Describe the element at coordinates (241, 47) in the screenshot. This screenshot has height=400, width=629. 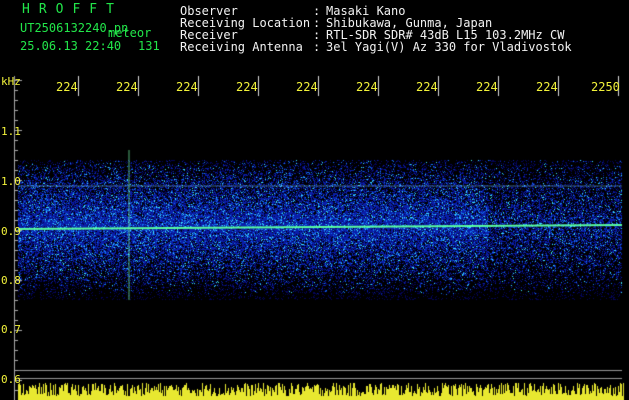
I see `field-label-antenna: Receiving Antenna` at that location.